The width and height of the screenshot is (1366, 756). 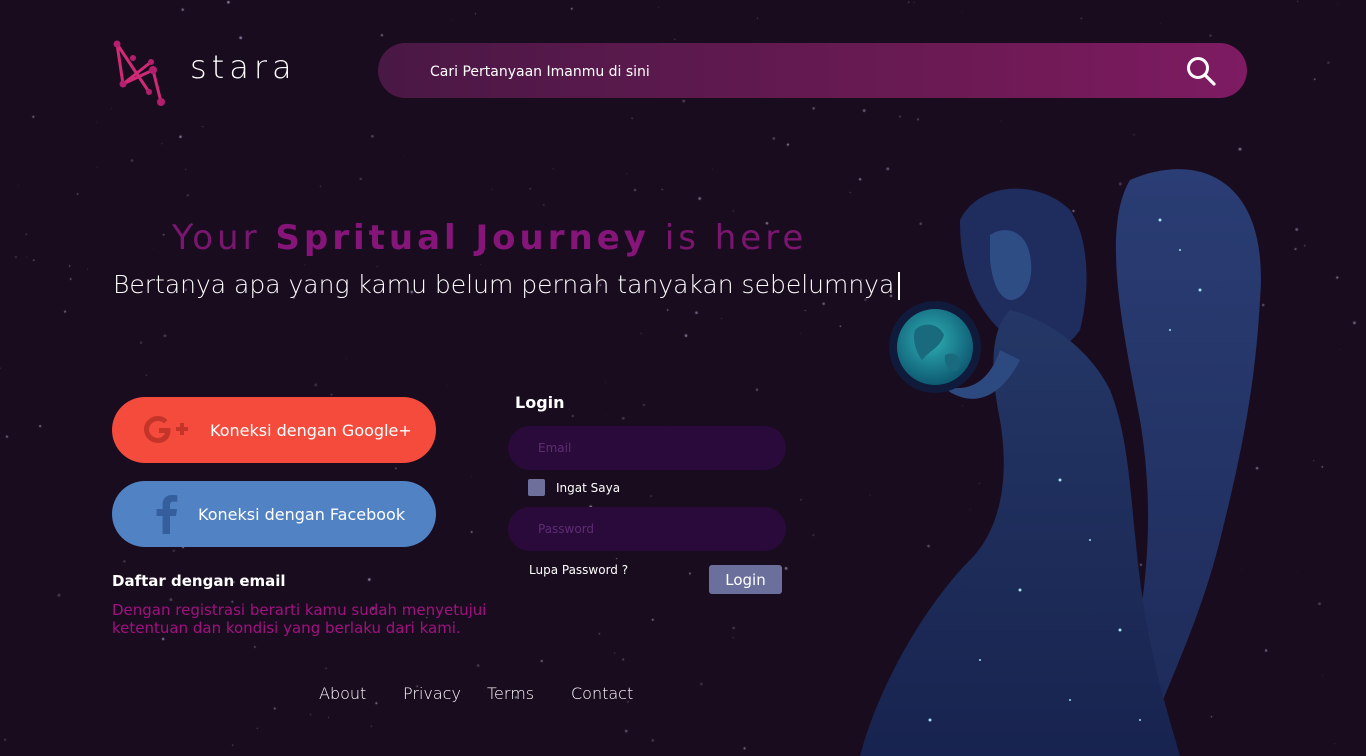 I want to click on hero-title-strong: Spritual Journey, so click(x=462, y=238).